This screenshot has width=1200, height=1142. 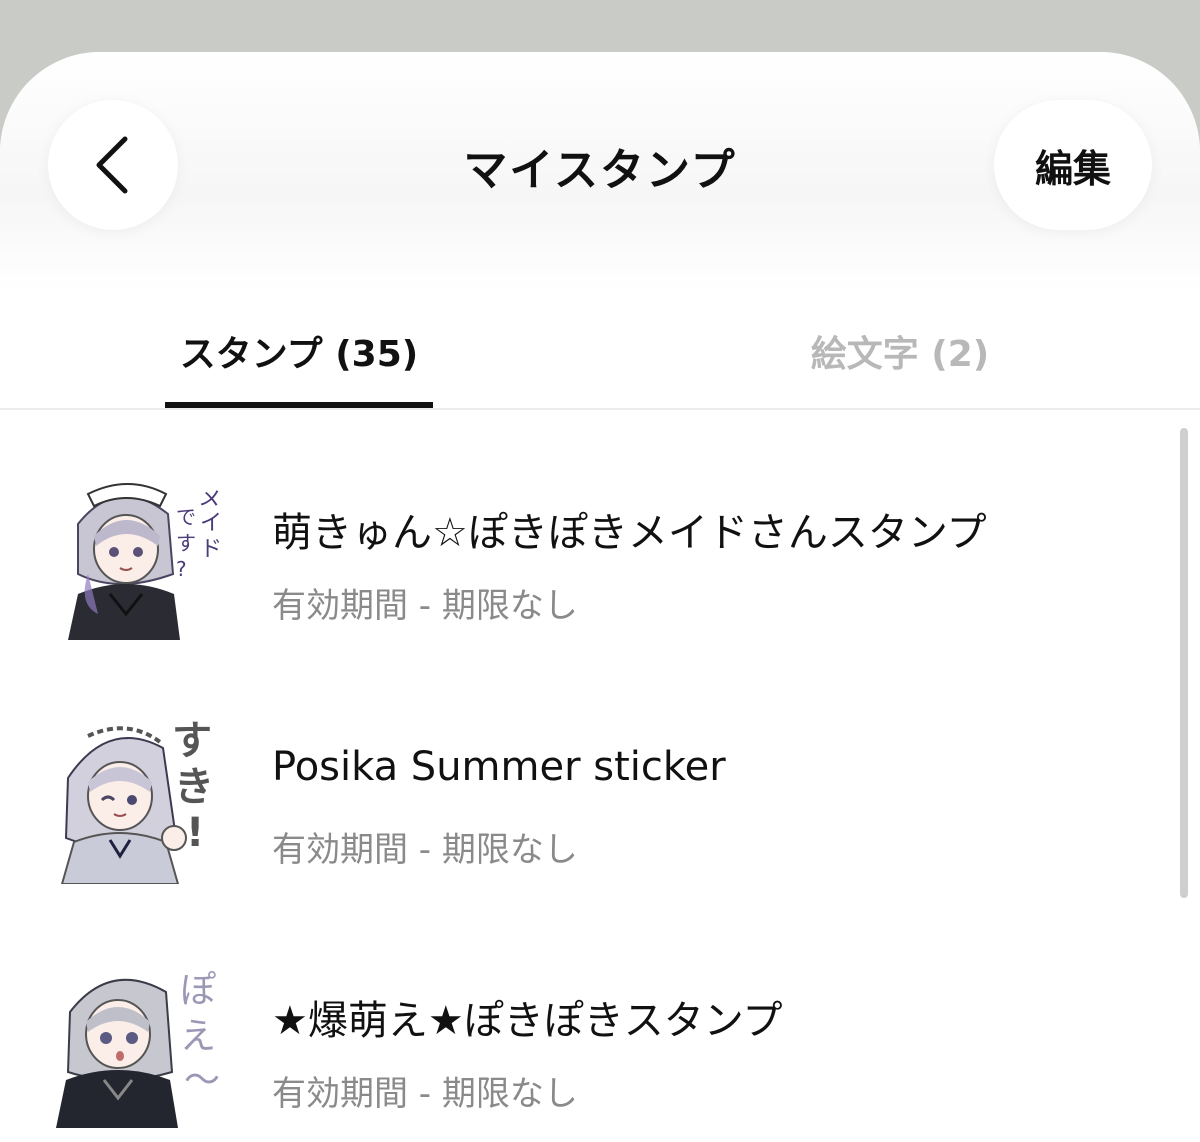 I want to click on svg-text: ド, so click(x=211, y=549).